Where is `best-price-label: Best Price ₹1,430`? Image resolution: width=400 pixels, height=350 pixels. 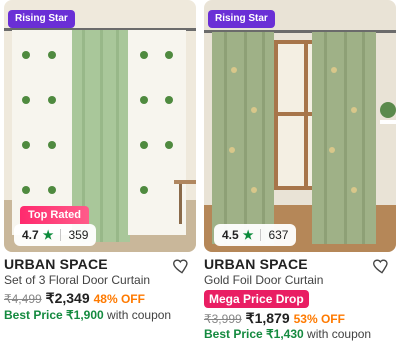 best-price-label: Best Price ₹1,430 is located at coordinates (254, 334).